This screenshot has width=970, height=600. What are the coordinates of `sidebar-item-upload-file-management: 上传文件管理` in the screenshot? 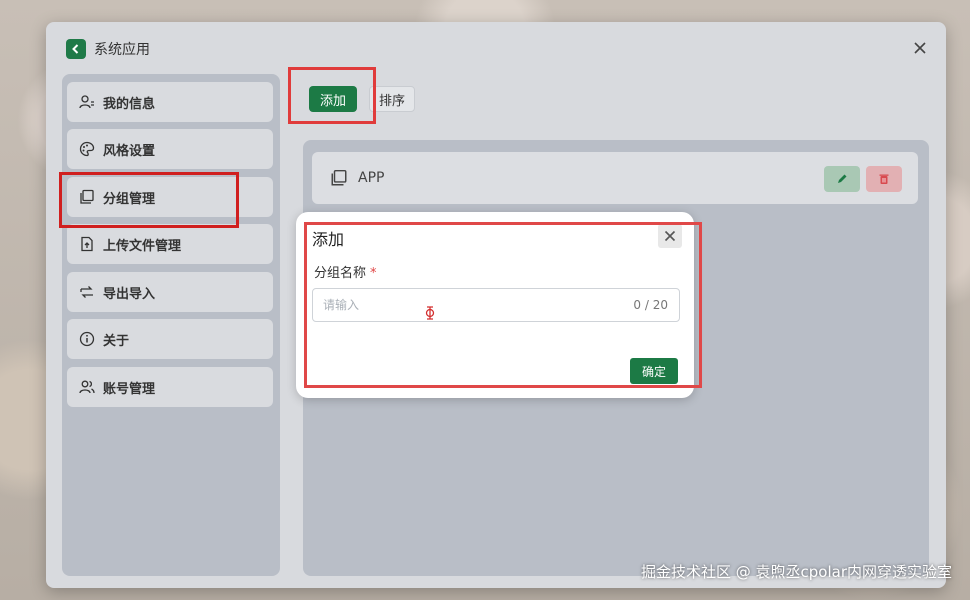 It's located at (170, 244).